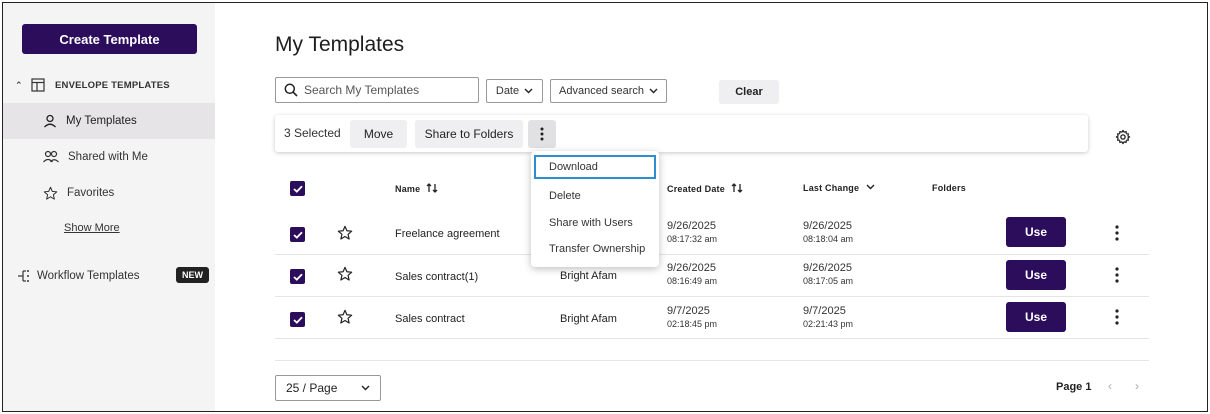 The image size is (1210, 414). I want to click on search-icon, so click(291, 90).